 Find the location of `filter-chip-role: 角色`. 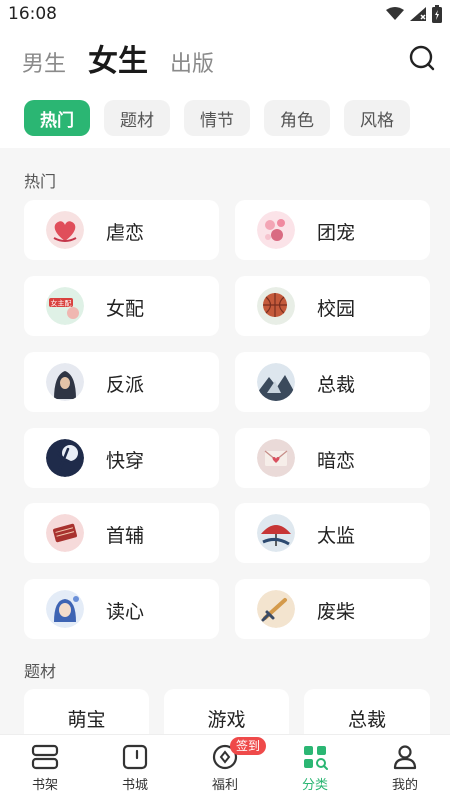

filter-chip-role: 角色 is located at coordinates (297, 118).